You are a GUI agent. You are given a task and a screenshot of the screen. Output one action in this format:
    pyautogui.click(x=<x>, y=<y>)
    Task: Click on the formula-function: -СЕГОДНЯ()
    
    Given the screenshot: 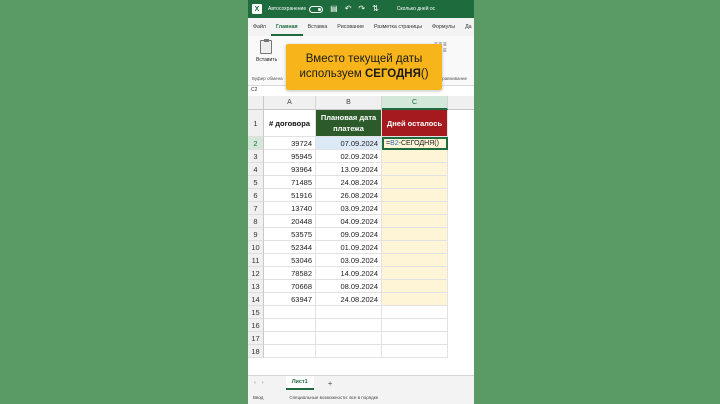 What is the action you would take?
    pyautogui.click(x=418, y=143)
    